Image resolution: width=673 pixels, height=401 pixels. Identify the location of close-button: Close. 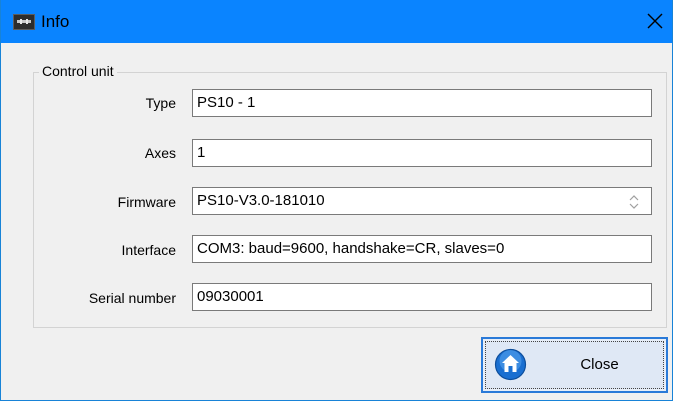
(574, 365).